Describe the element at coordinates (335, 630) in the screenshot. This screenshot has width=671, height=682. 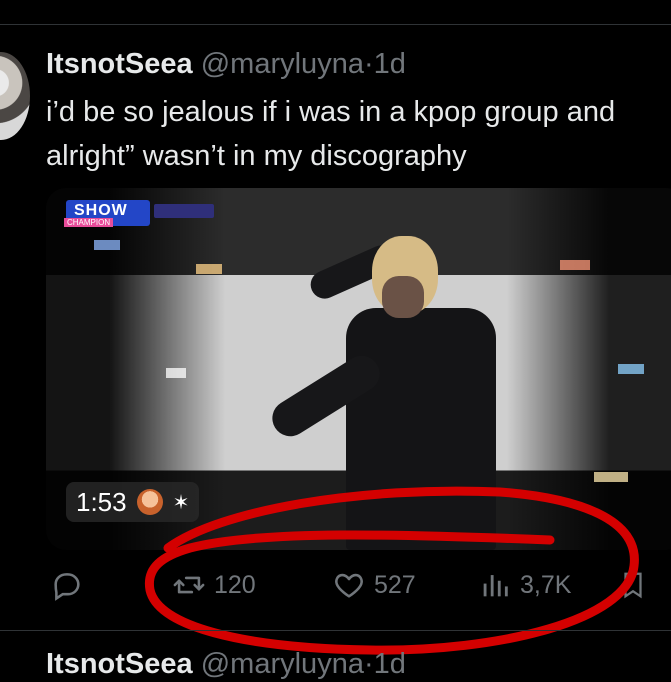
I see `tweet-divider` at that location.